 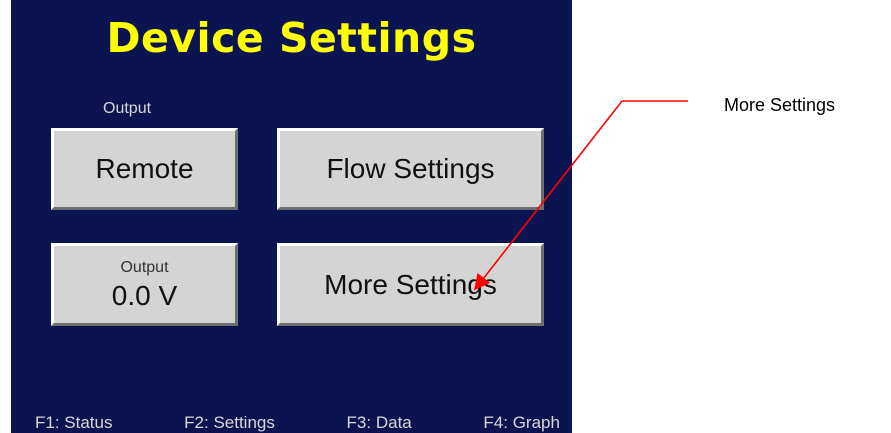 What do you see at coordinates (581, 195) in the screenshot?
I see `annotation-arrow` at bounding box center [581, 195].